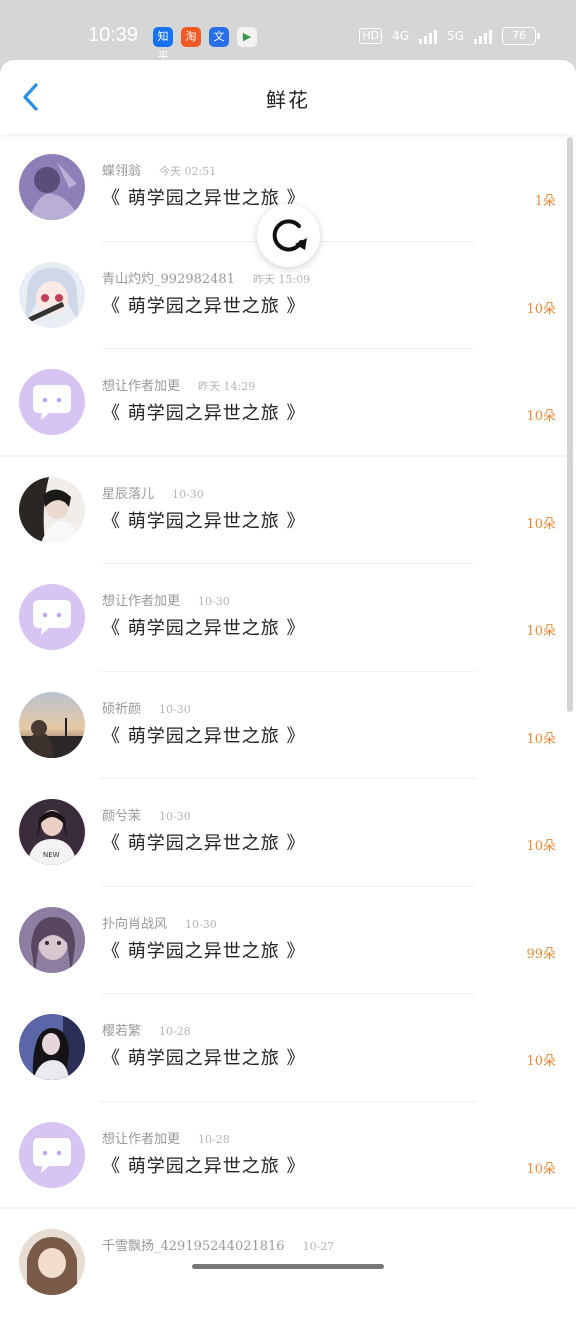  I want to click on battery-icon: 76, so click(521, 36).